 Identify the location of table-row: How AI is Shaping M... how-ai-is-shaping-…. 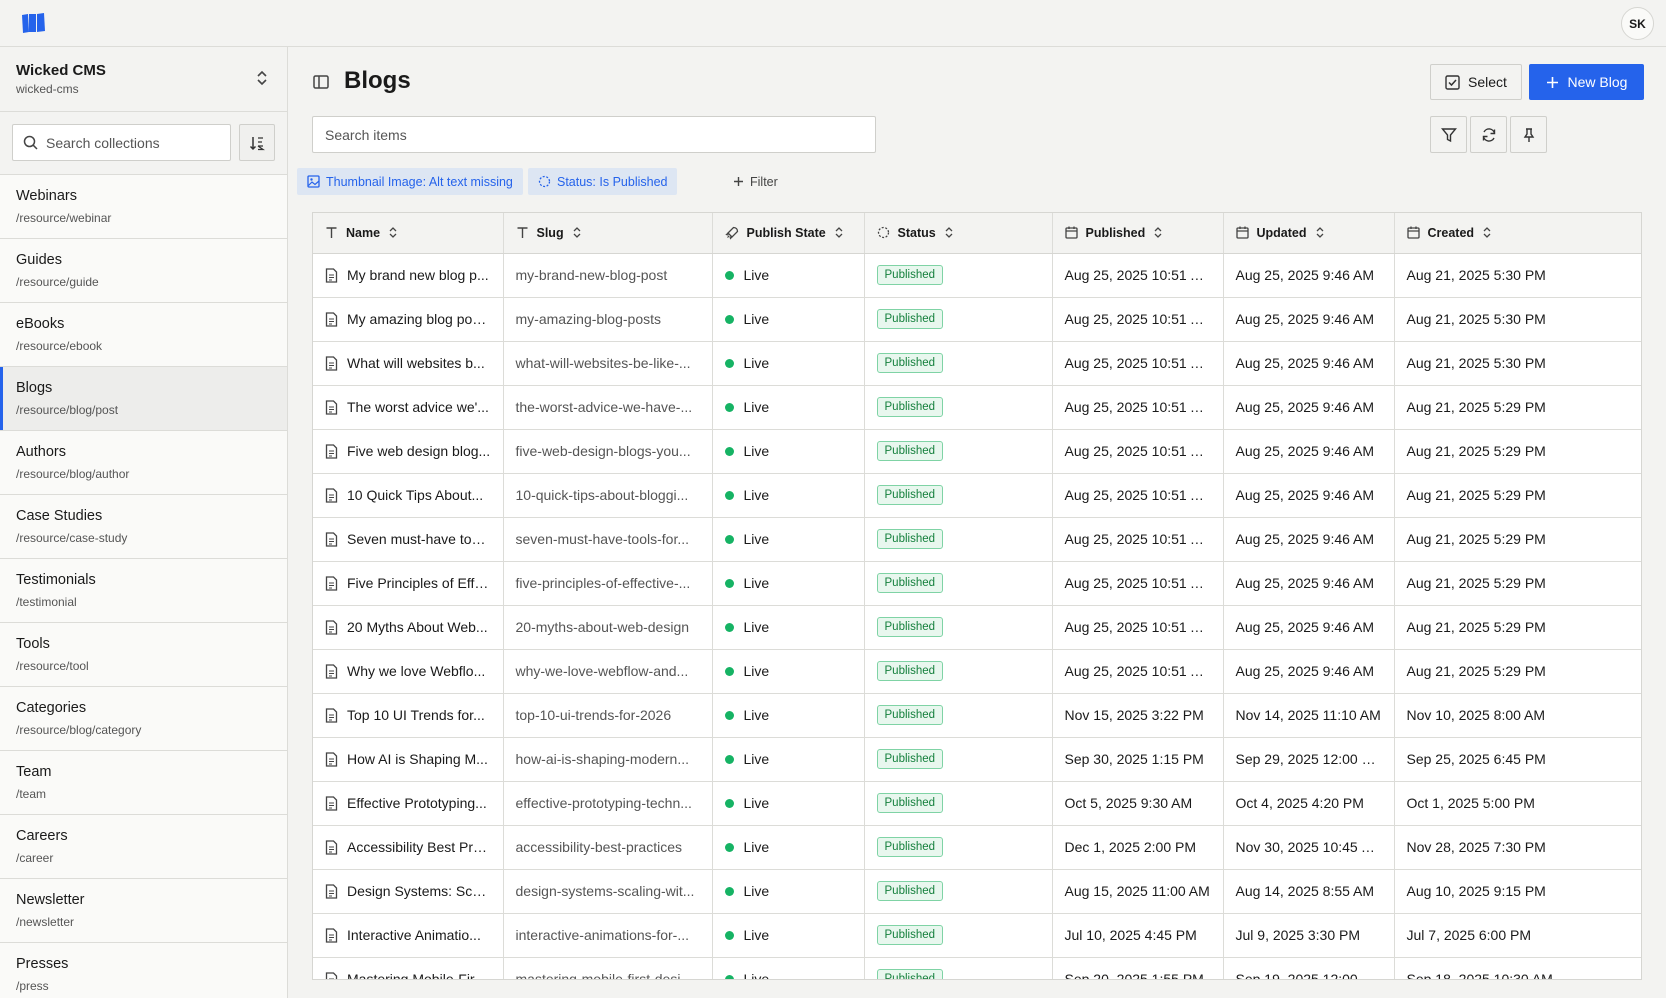
(977, 759).